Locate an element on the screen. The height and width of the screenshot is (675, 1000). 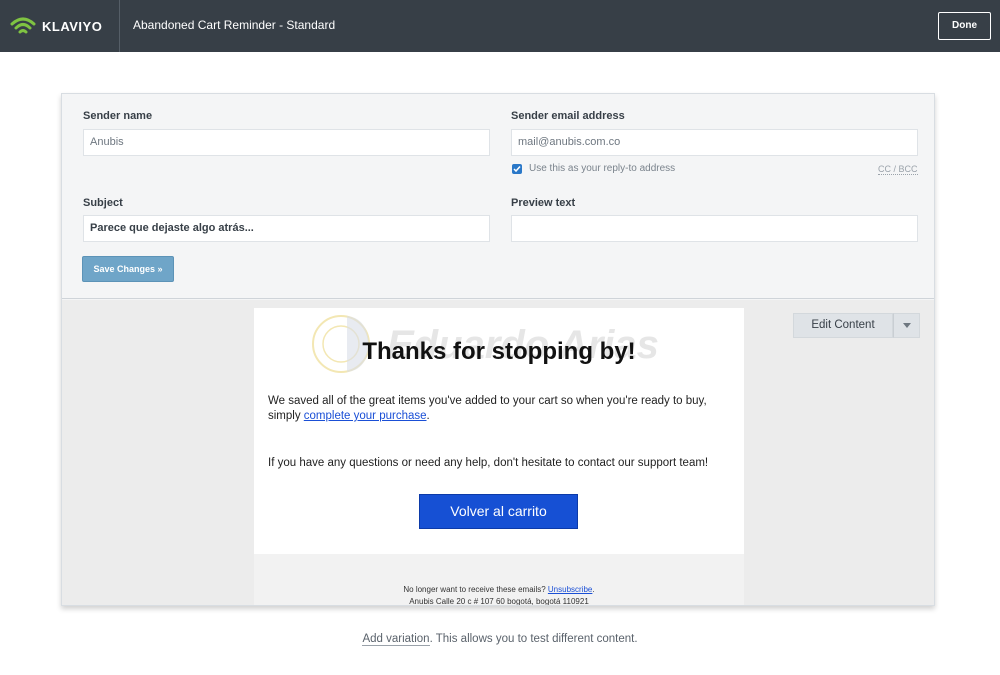
add-variation-link: Add variation is located at coordinates (396, 639).